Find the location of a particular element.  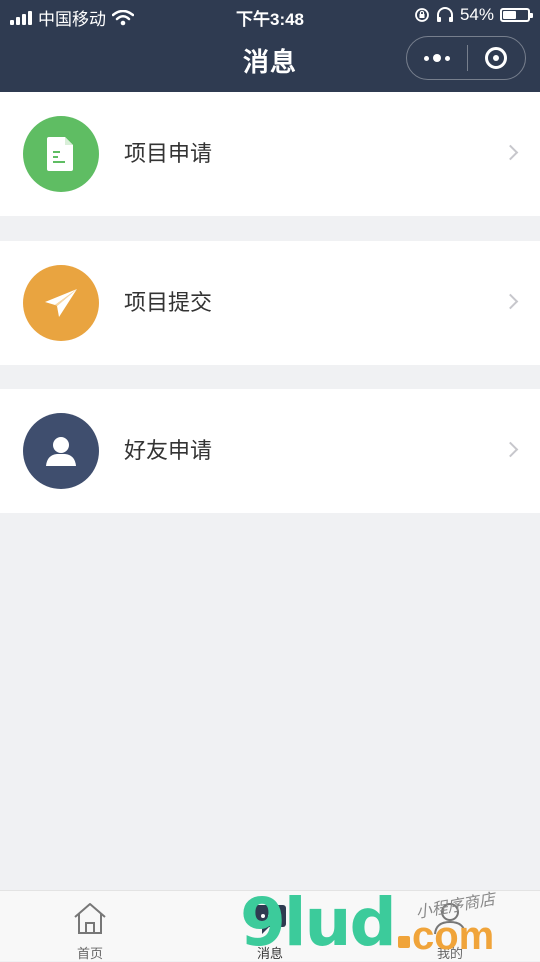

battery-icon is located at coordinates (516, 15).